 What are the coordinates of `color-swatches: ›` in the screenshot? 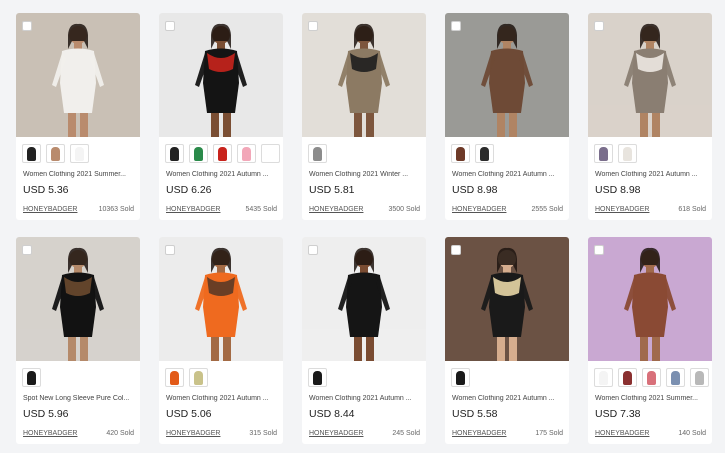 It's located at (224, 154).